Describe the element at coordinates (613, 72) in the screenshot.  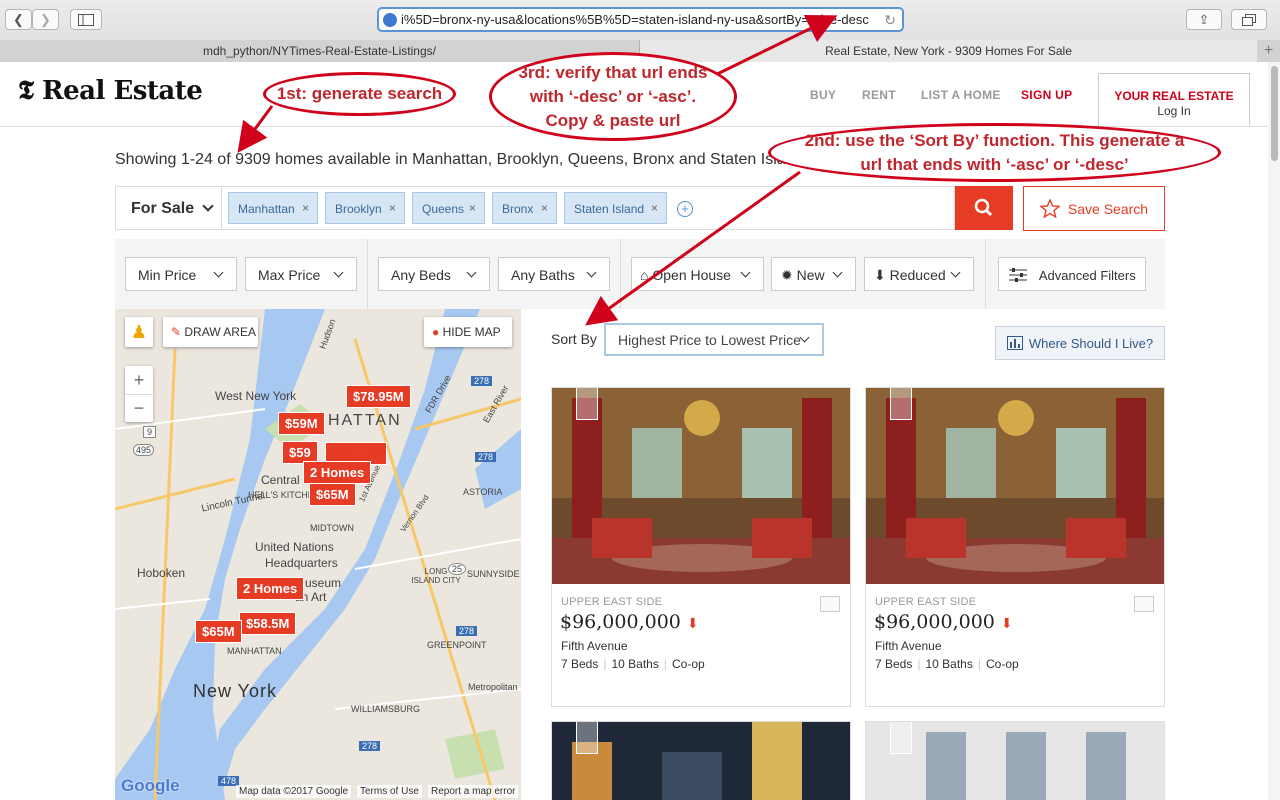
I see `annotation-line: 3rd: verify that url ends` at that location.